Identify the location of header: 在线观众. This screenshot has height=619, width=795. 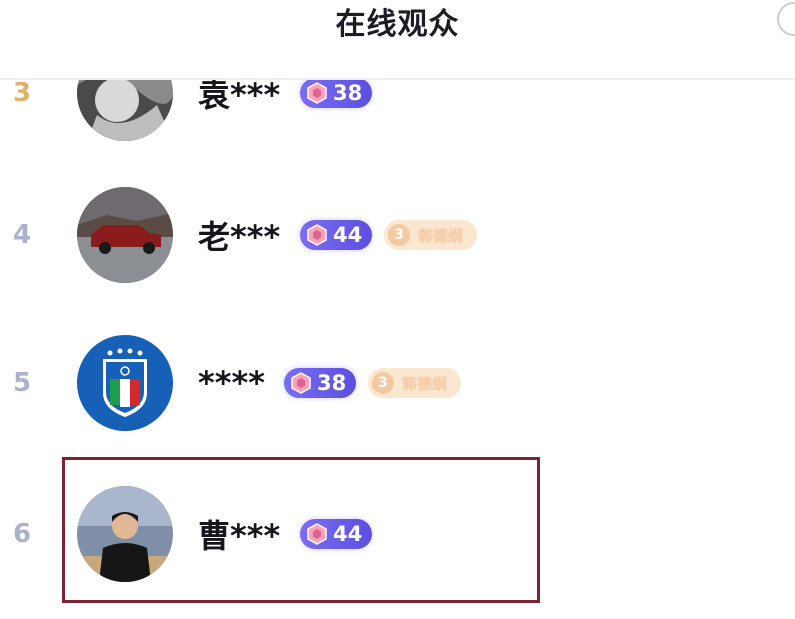
(397, 40).